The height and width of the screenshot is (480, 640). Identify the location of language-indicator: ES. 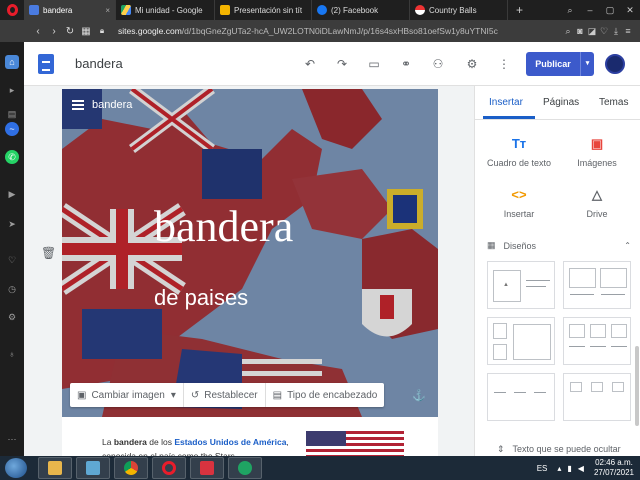
(542, 468).